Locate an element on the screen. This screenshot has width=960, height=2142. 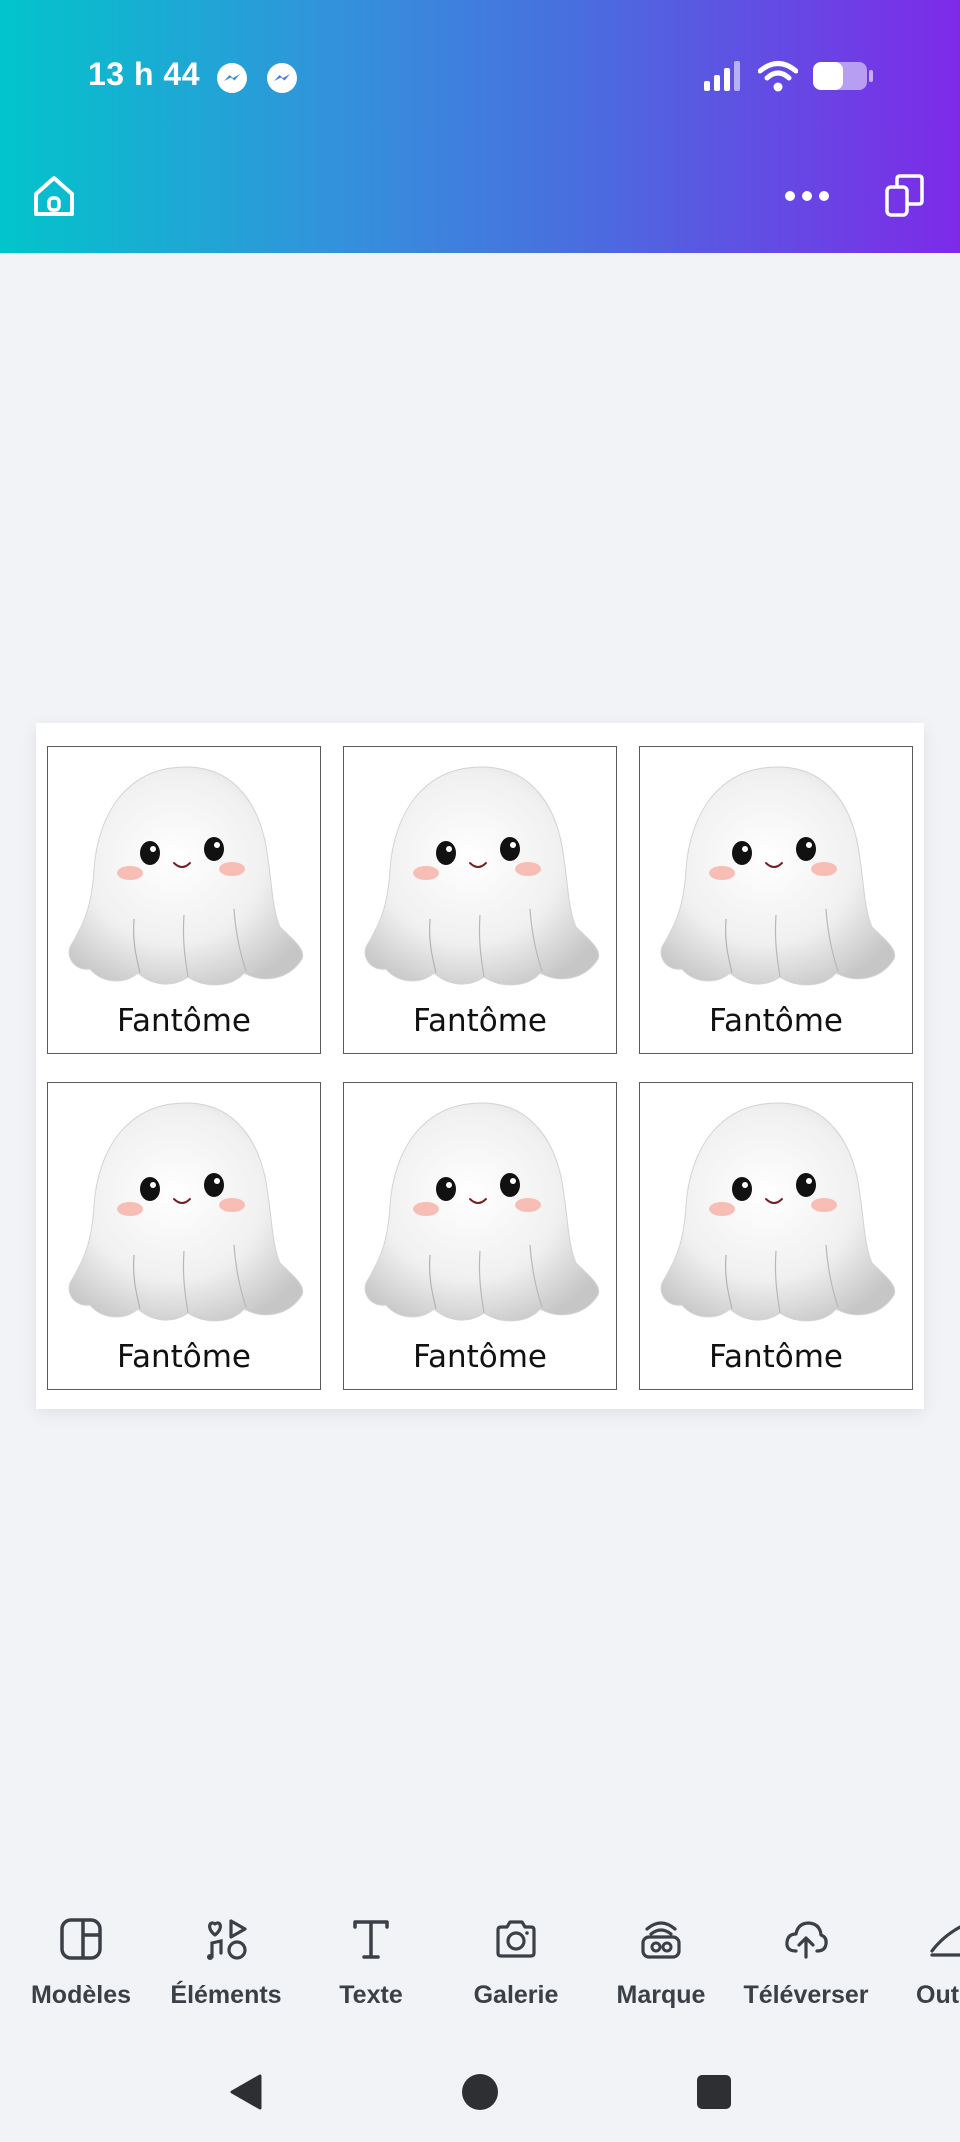
more-button is located at coordinates (807, 196).